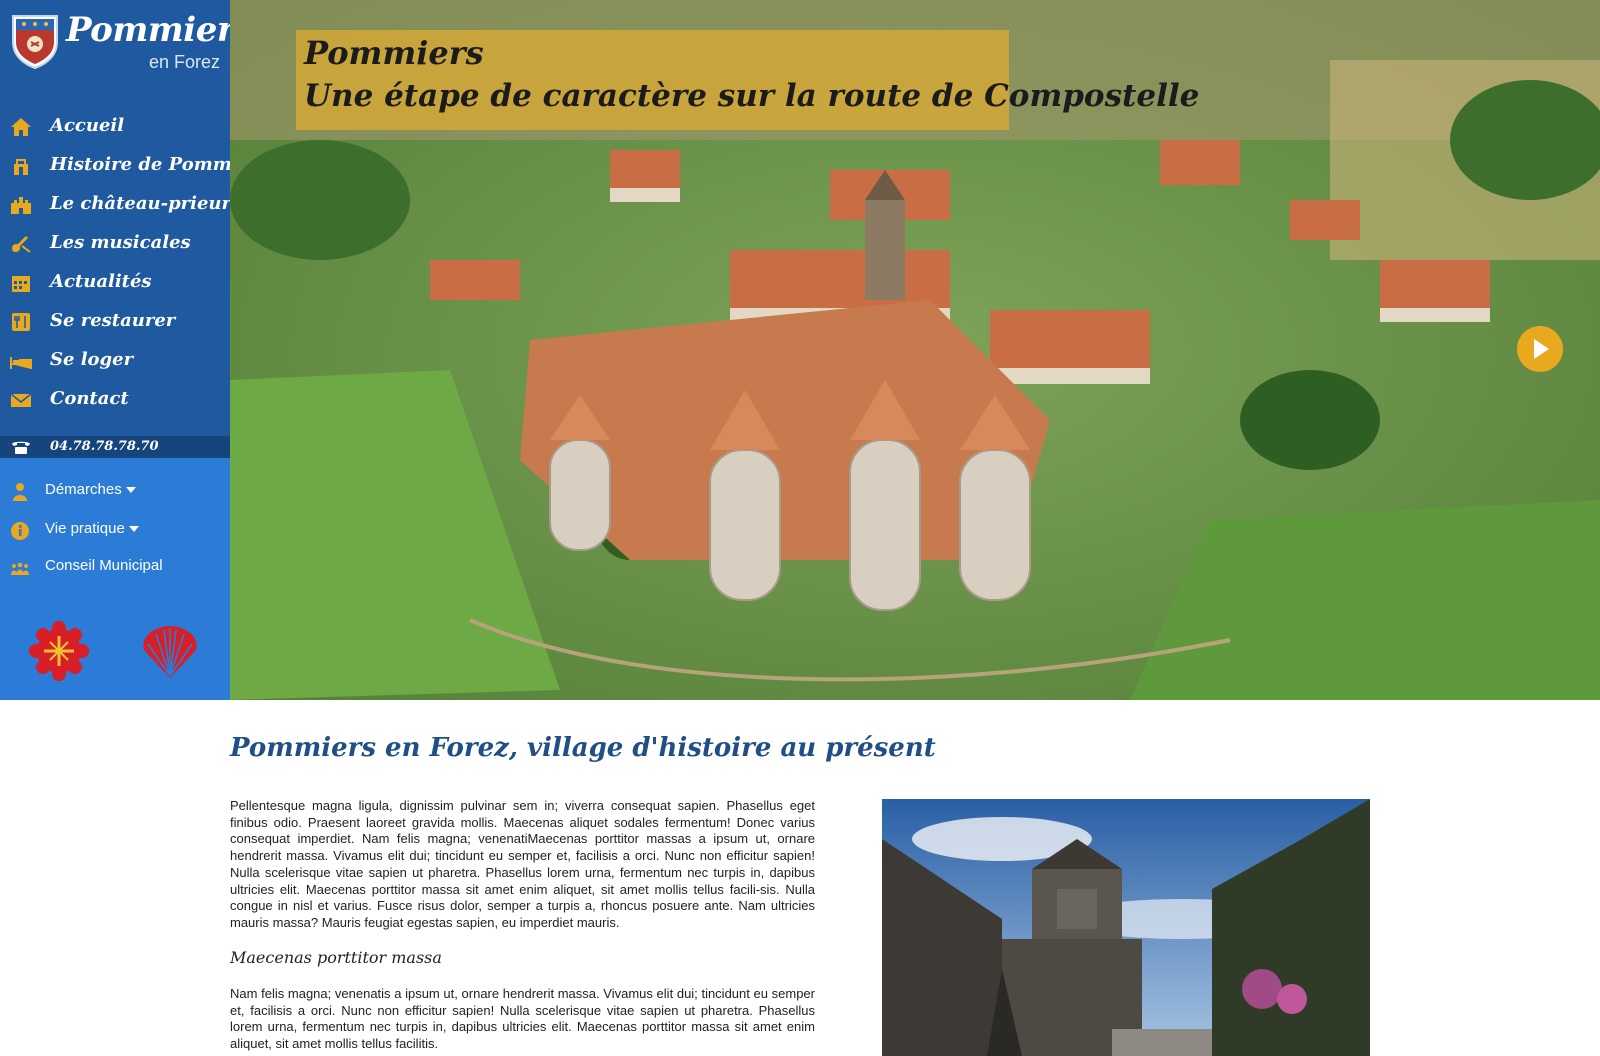 The image size is (1600, 1056). What do you see at coordinates (21, 363) in the screenshot?
I see `bed-icon` at bounding box center [21, 363].